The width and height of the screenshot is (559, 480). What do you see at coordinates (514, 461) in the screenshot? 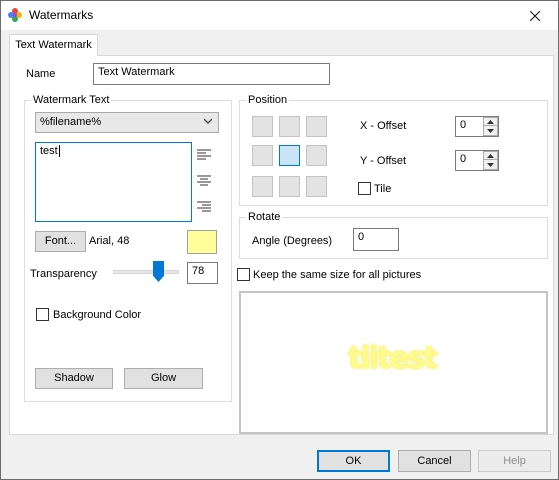
I see `help-button: Help` at bounding box center [514, 461].